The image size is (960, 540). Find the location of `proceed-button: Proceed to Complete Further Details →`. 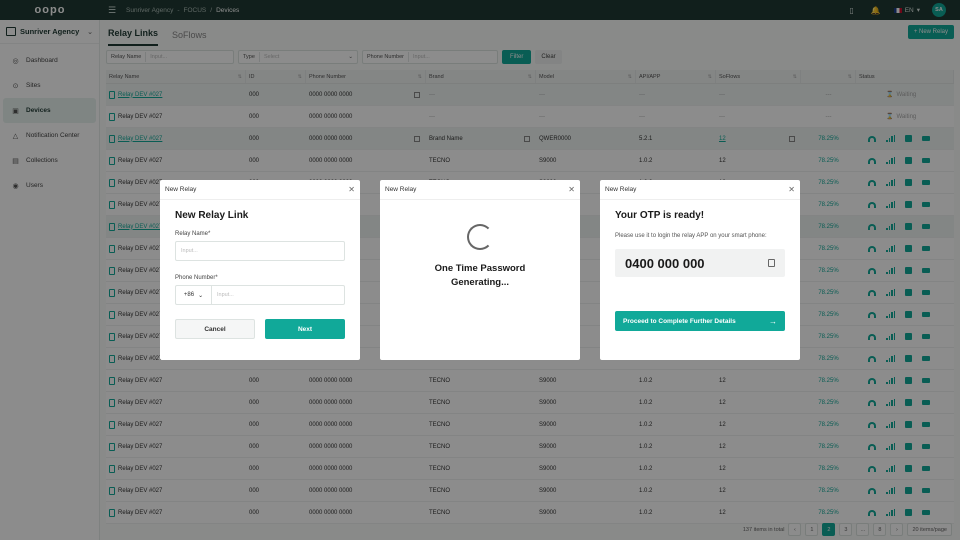

proceed-button: Proceed to Complete Further Details → is located at coordinates (700, 321).